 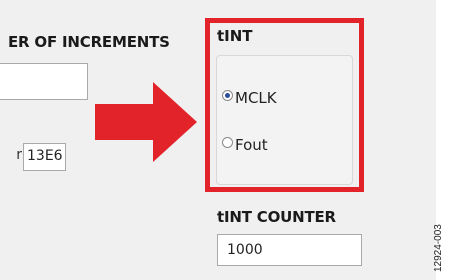 What do you see at coordinates (89, 42) in the screenshot?
I see `number-of-increments-label: ER OF INCREMENTS` at bounding box center [89, 42].